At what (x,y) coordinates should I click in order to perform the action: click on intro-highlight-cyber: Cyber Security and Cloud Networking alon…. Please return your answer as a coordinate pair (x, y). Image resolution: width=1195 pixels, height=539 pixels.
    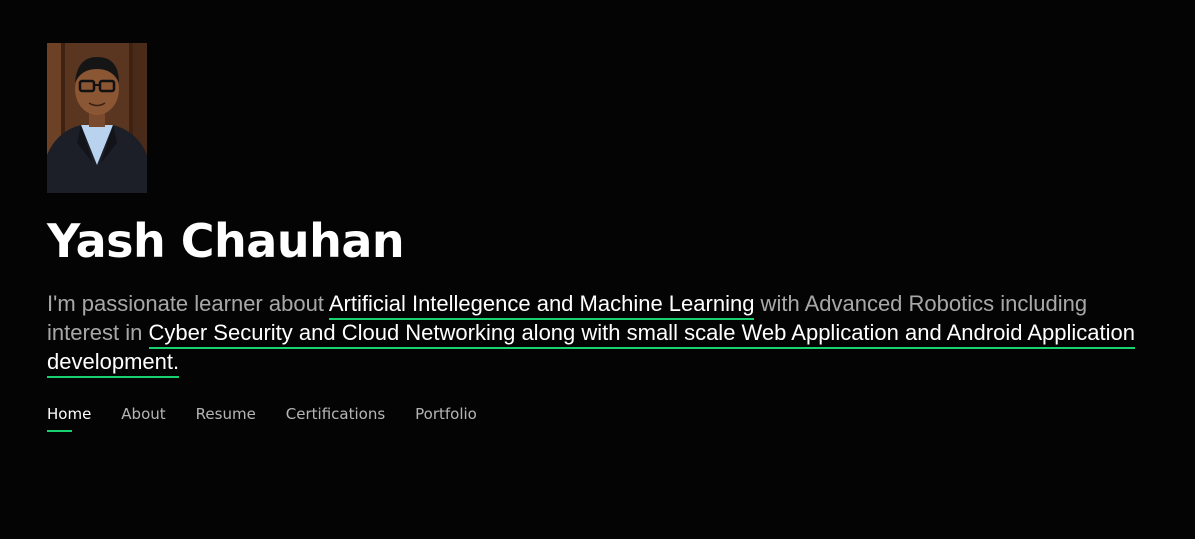
    Looking at the image, I should click on (591, 349).